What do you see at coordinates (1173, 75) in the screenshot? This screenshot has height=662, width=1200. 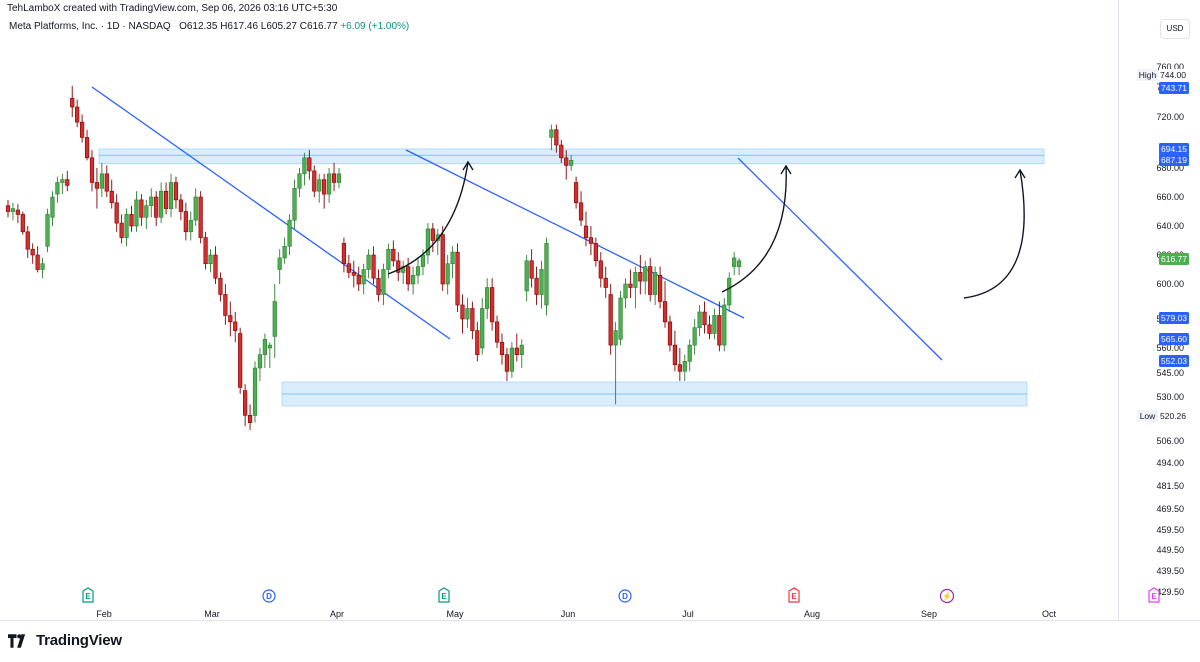 I see `price-label-text: 744.00` at bounding box center [1173, 75].